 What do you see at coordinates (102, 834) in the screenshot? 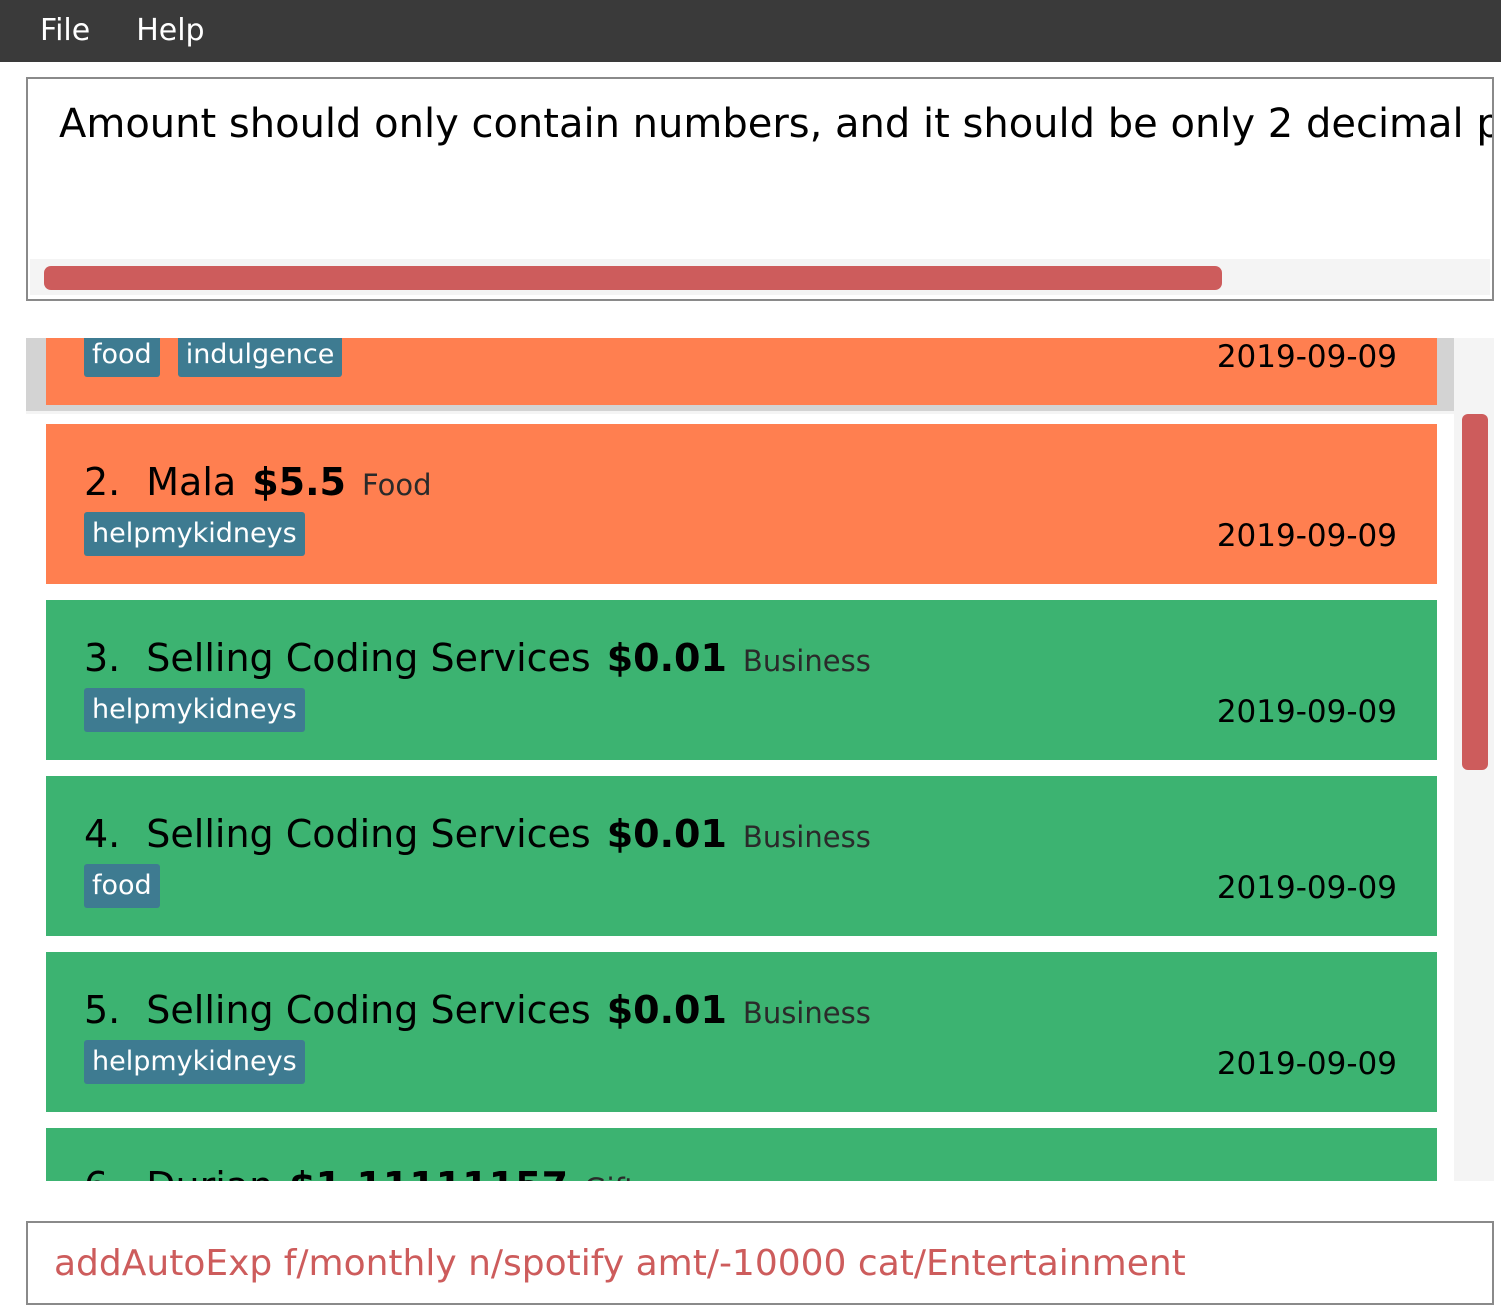
I see `entry-index: 4.` at bounding box center [102, 834].